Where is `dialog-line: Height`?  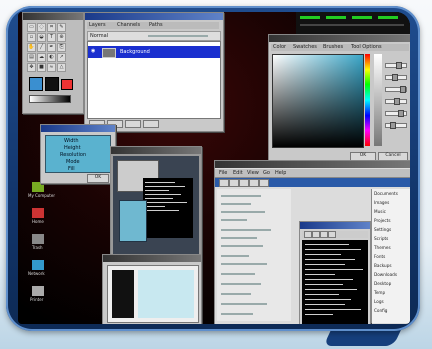 dialog-line: Height is located at coordinates (72, 148).